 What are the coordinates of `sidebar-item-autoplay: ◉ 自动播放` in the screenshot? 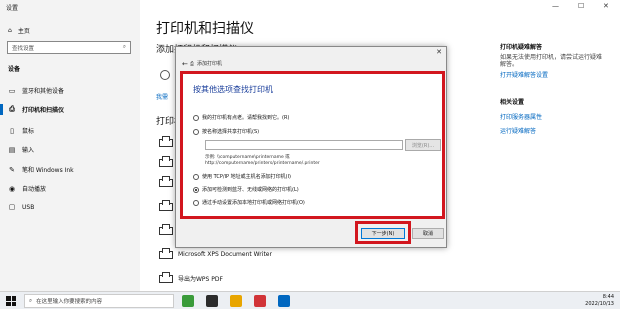 It's located at (27, 189).